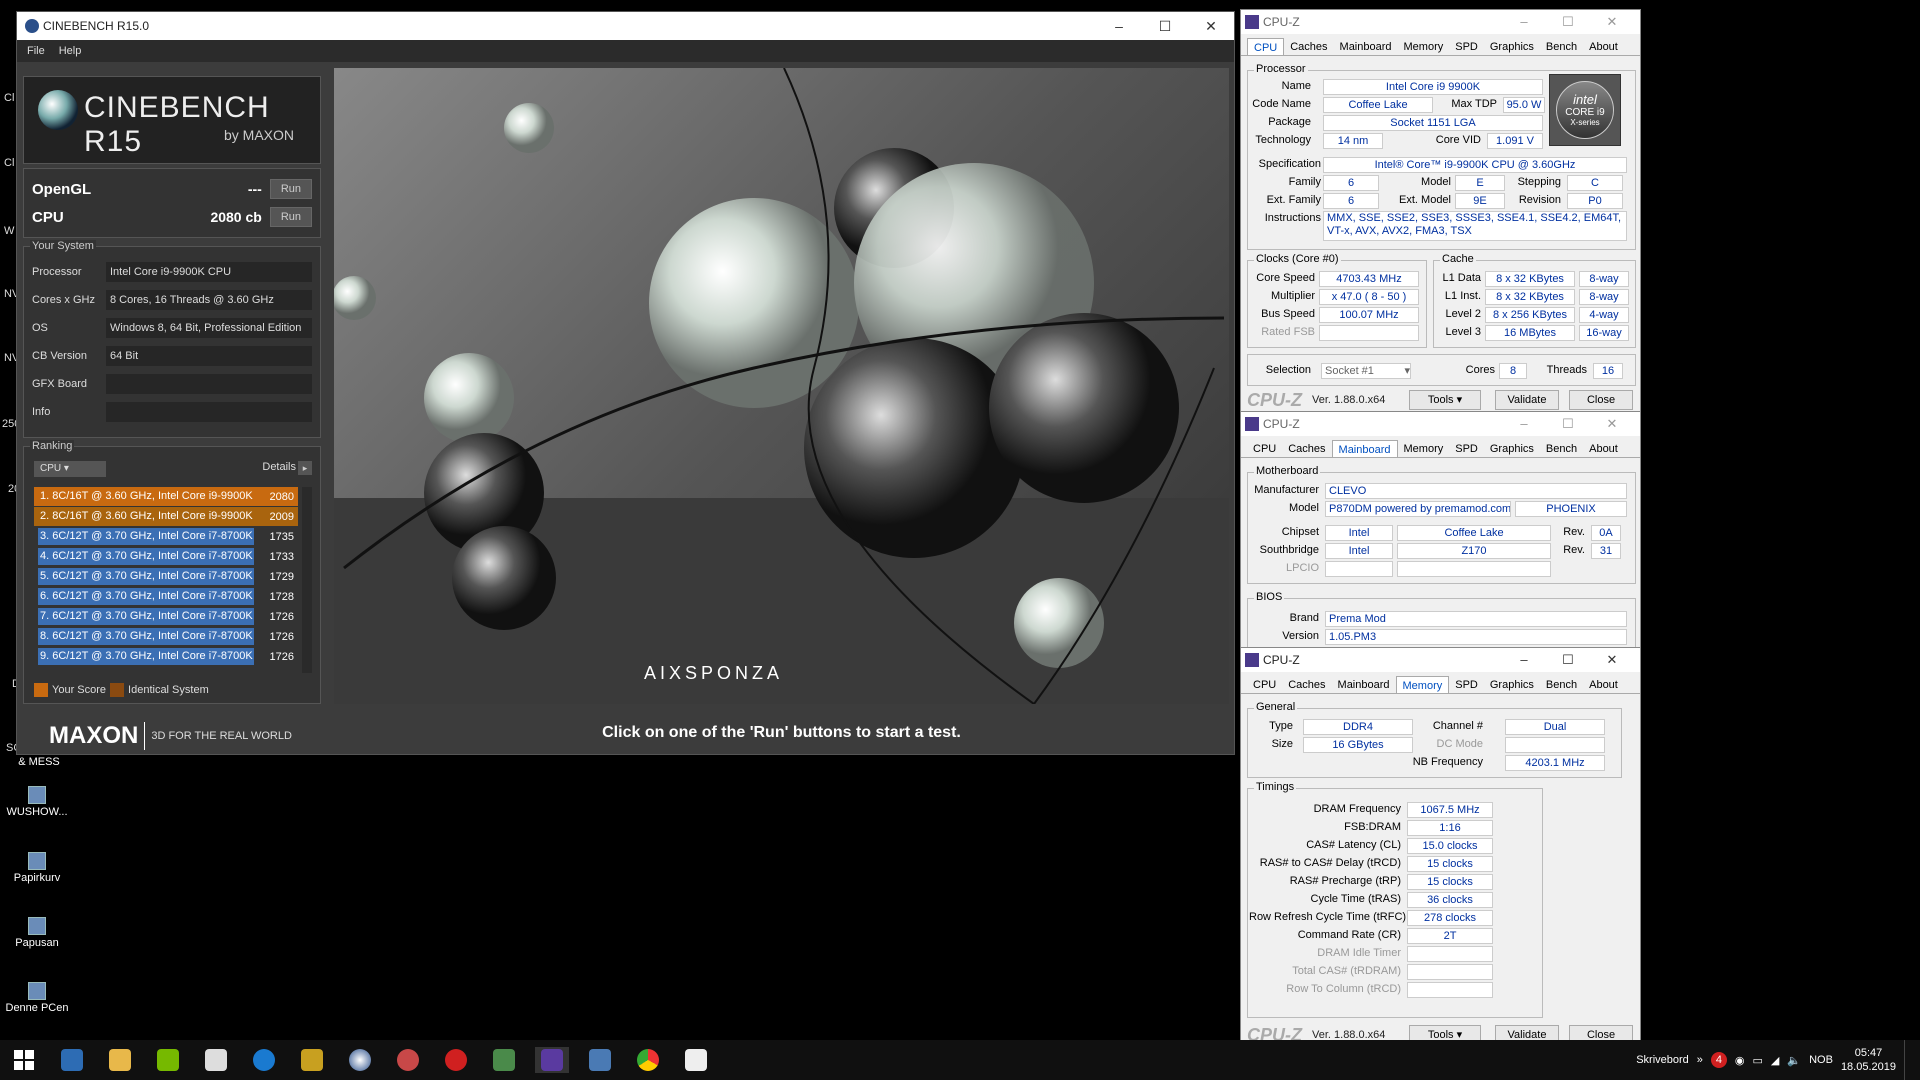 The width and height of the screenshot is (1920, 1080). What do you see at coordinates (209, 300) in the screenshot?
I see `field-value: 8 Cores, 16 Threads @ 3.60 GHz` at bounding box center [209, 300].